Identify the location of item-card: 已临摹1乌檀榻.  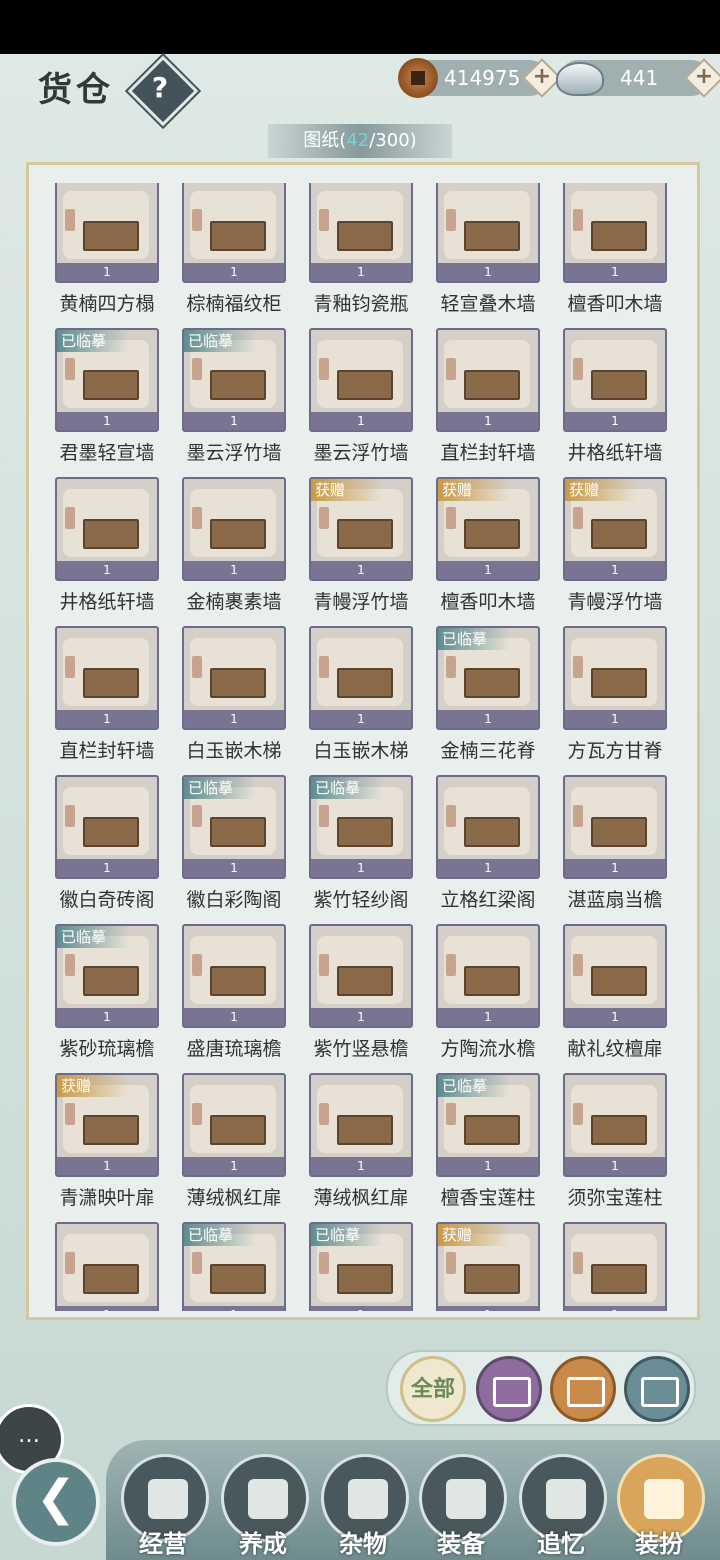
(234, 1266).